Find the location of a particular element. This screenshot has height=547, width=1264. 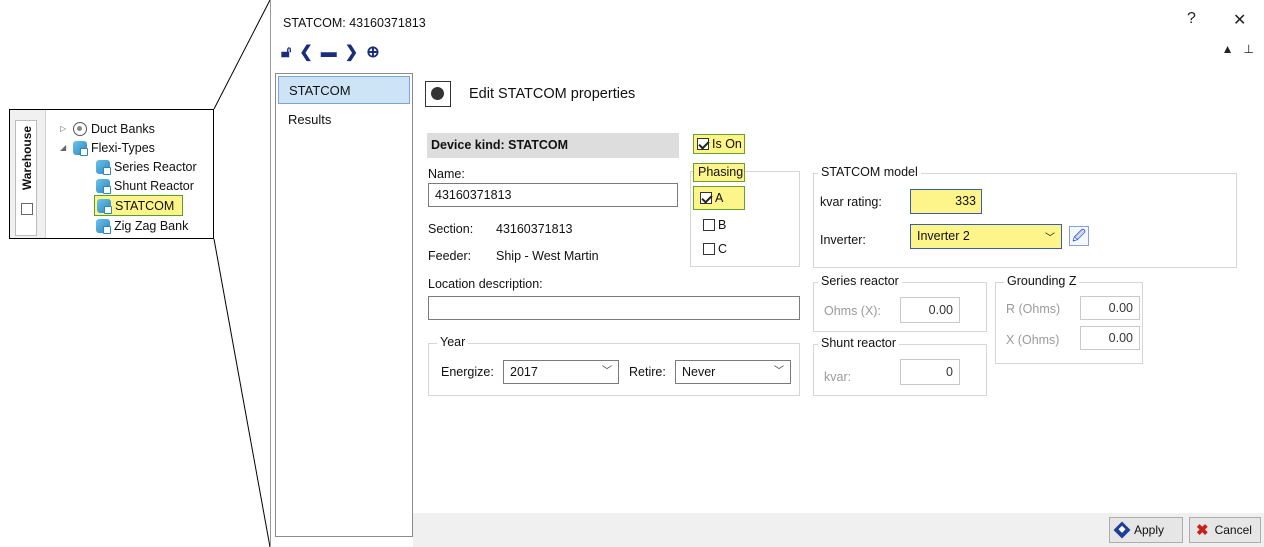

feeder-label: Feeder: is located at coordinates (450, 256).